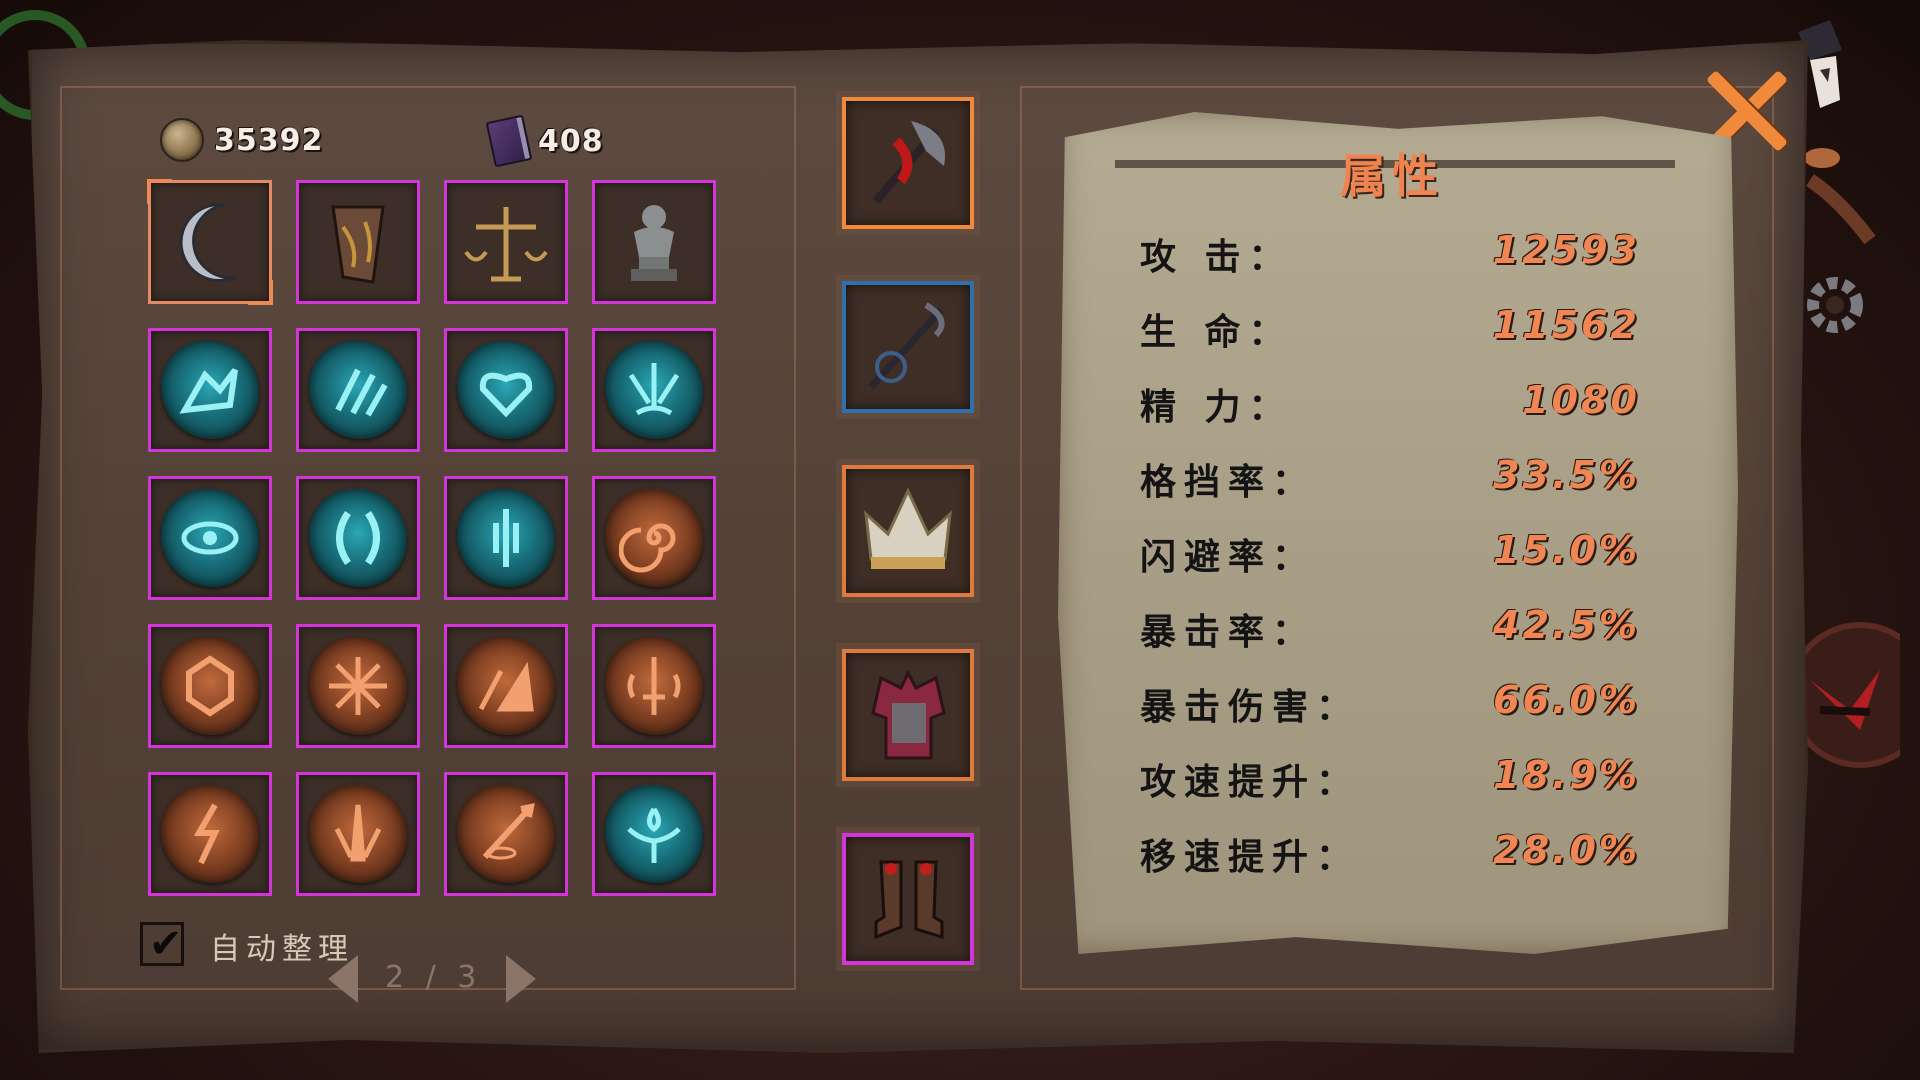 The height and width of the screenshot is (1080, 1920). I want to click on drop-rune-icon, so click(654, 834).